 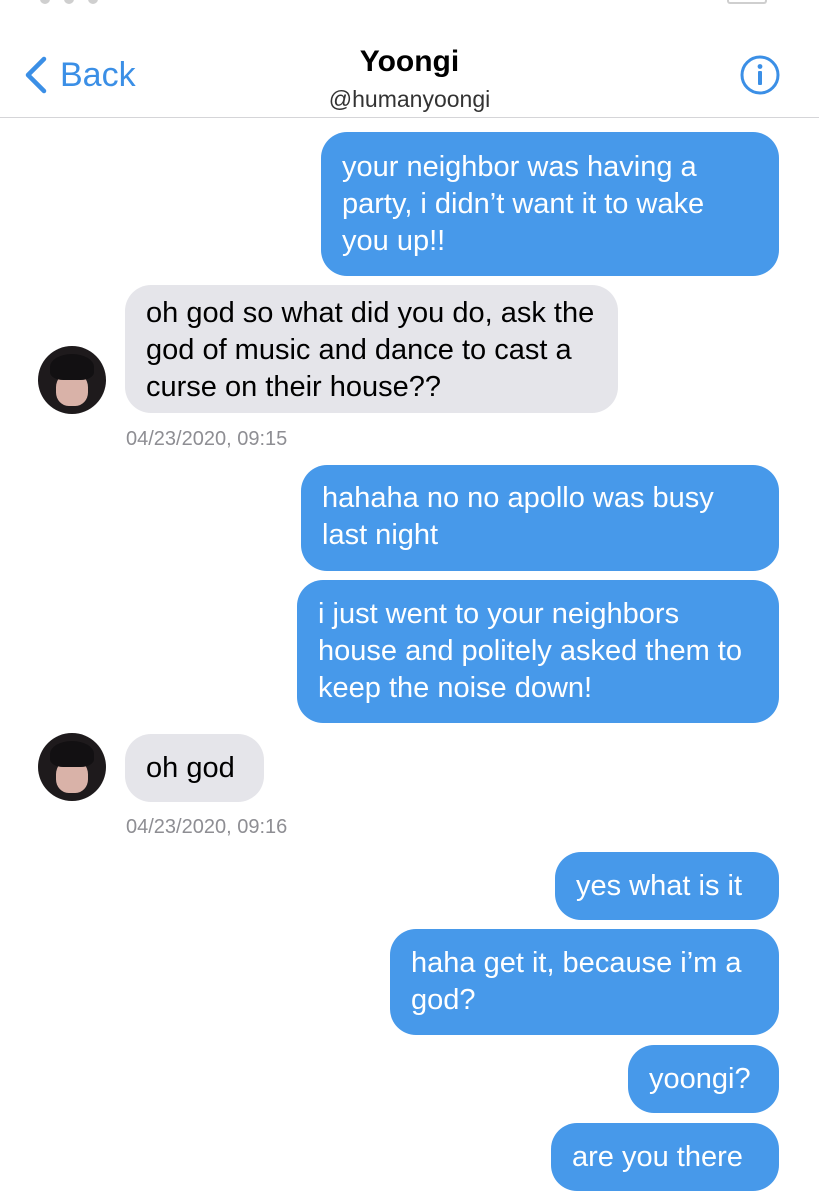 I want to click on contact-name: Yoongi, so click(x=409, y=61).